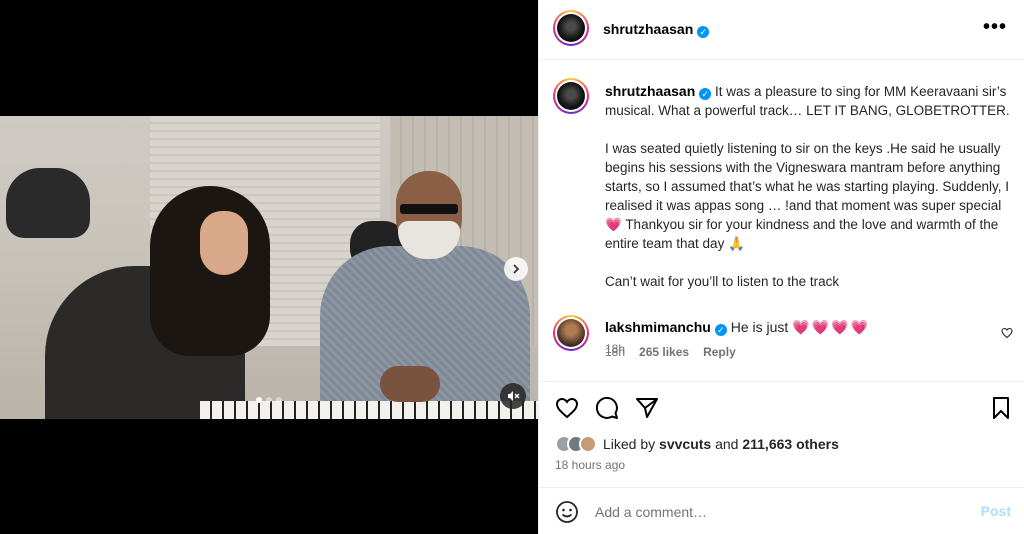  I want to click on comment-input, so click(775, 512).